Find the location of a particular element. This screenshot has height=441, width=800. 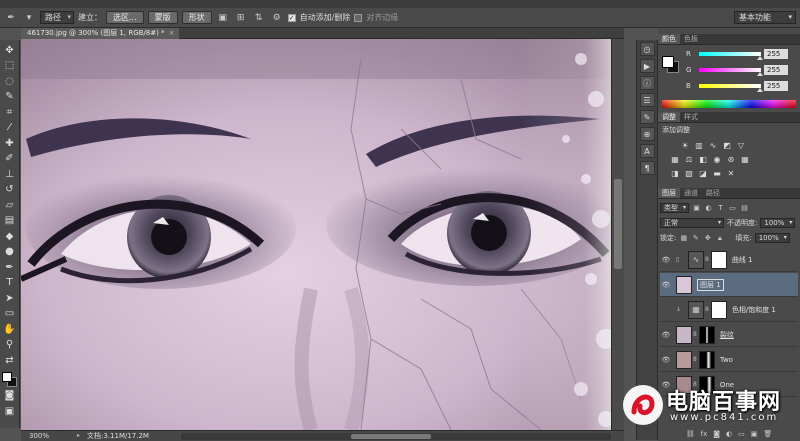

horizontal-scrollbar is located at coordinates (396, 436).